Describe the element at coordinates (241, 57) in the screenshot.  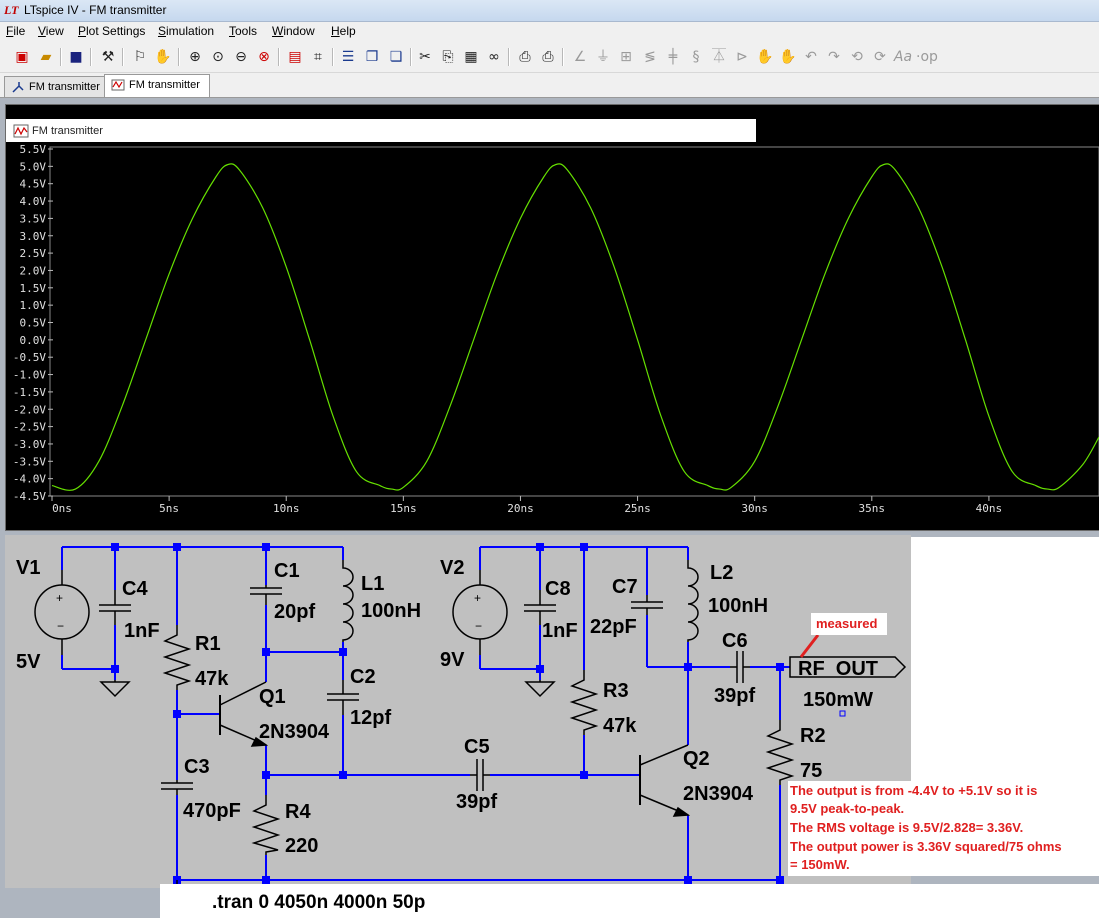
I see `zoom-out-icon: ⊖` at that location.